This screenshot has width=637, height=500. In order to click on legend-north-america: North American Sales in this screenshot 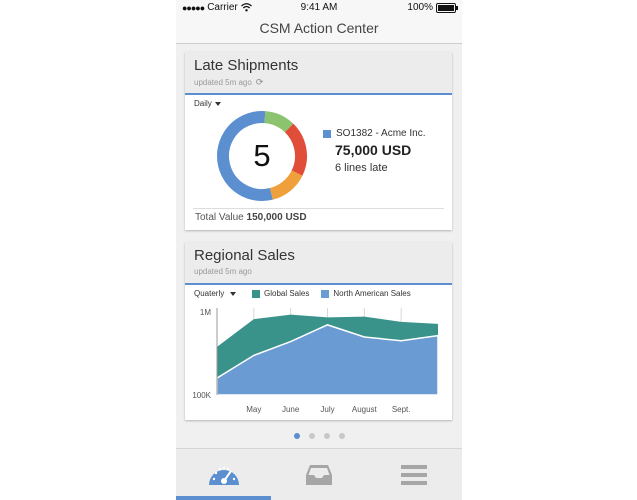, I will do `click(372, 293)`.